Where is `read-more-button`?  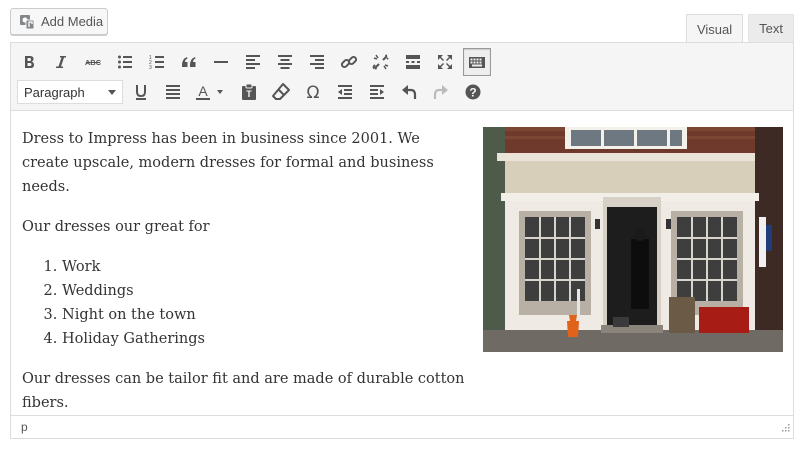
read-more-button is located at coordinates (413, 62).